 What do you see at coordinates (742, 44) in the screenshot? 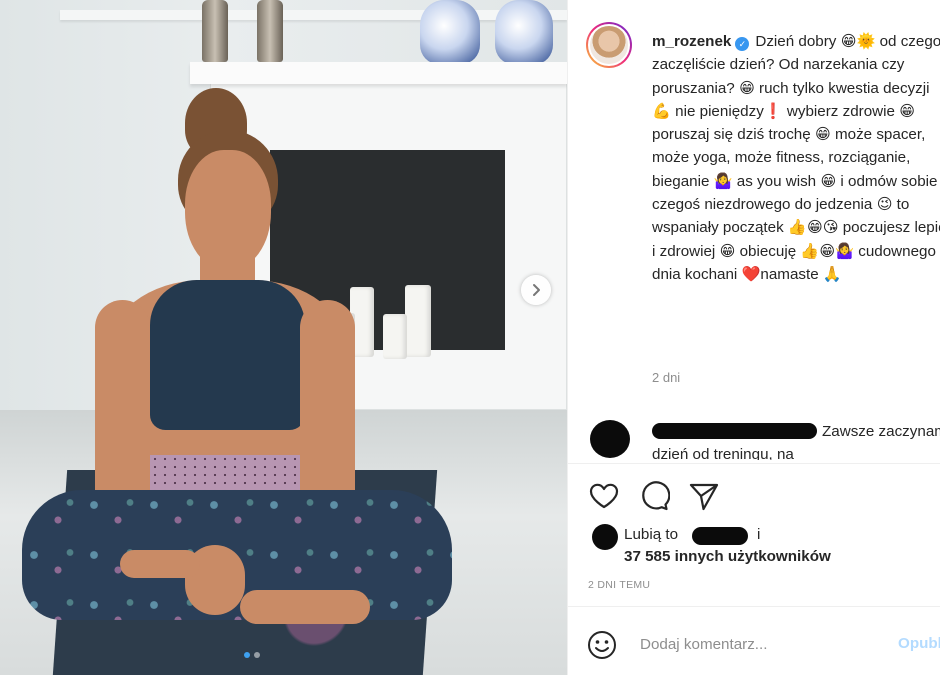
I see `verified-badge-icon: ✓` at bounding box center [742, 44].